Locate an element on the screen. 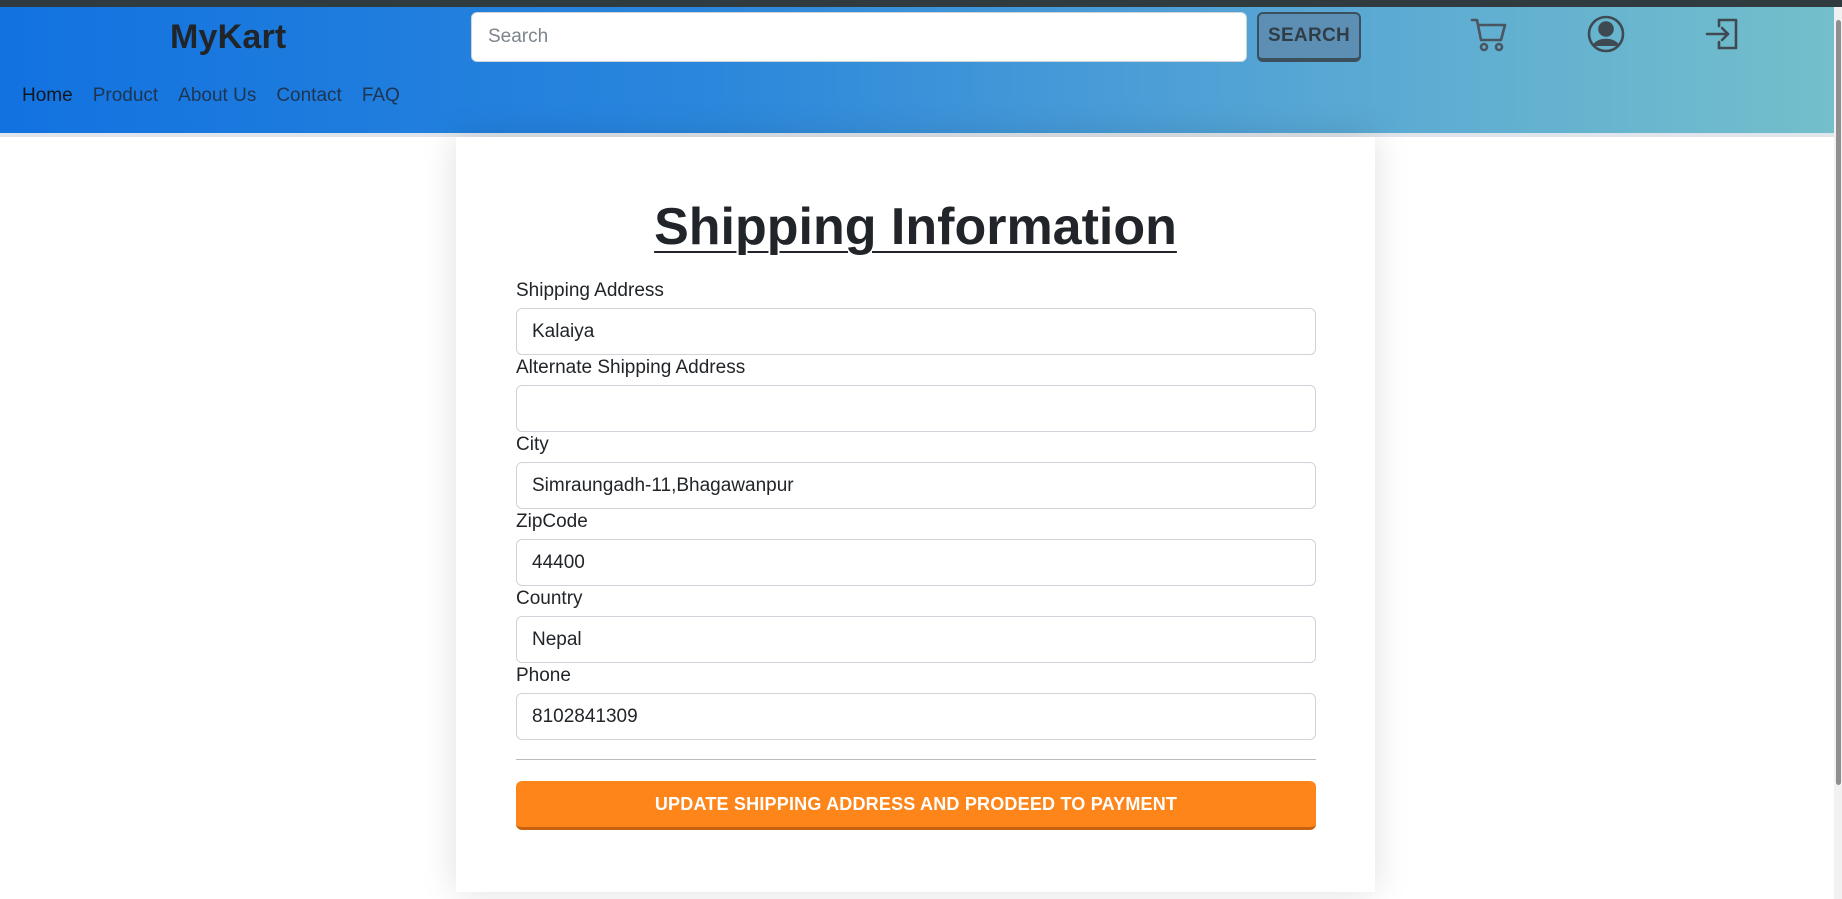 The image size is (1842, 899). scrollbar-thumb is located at coordinates (1838, 402).